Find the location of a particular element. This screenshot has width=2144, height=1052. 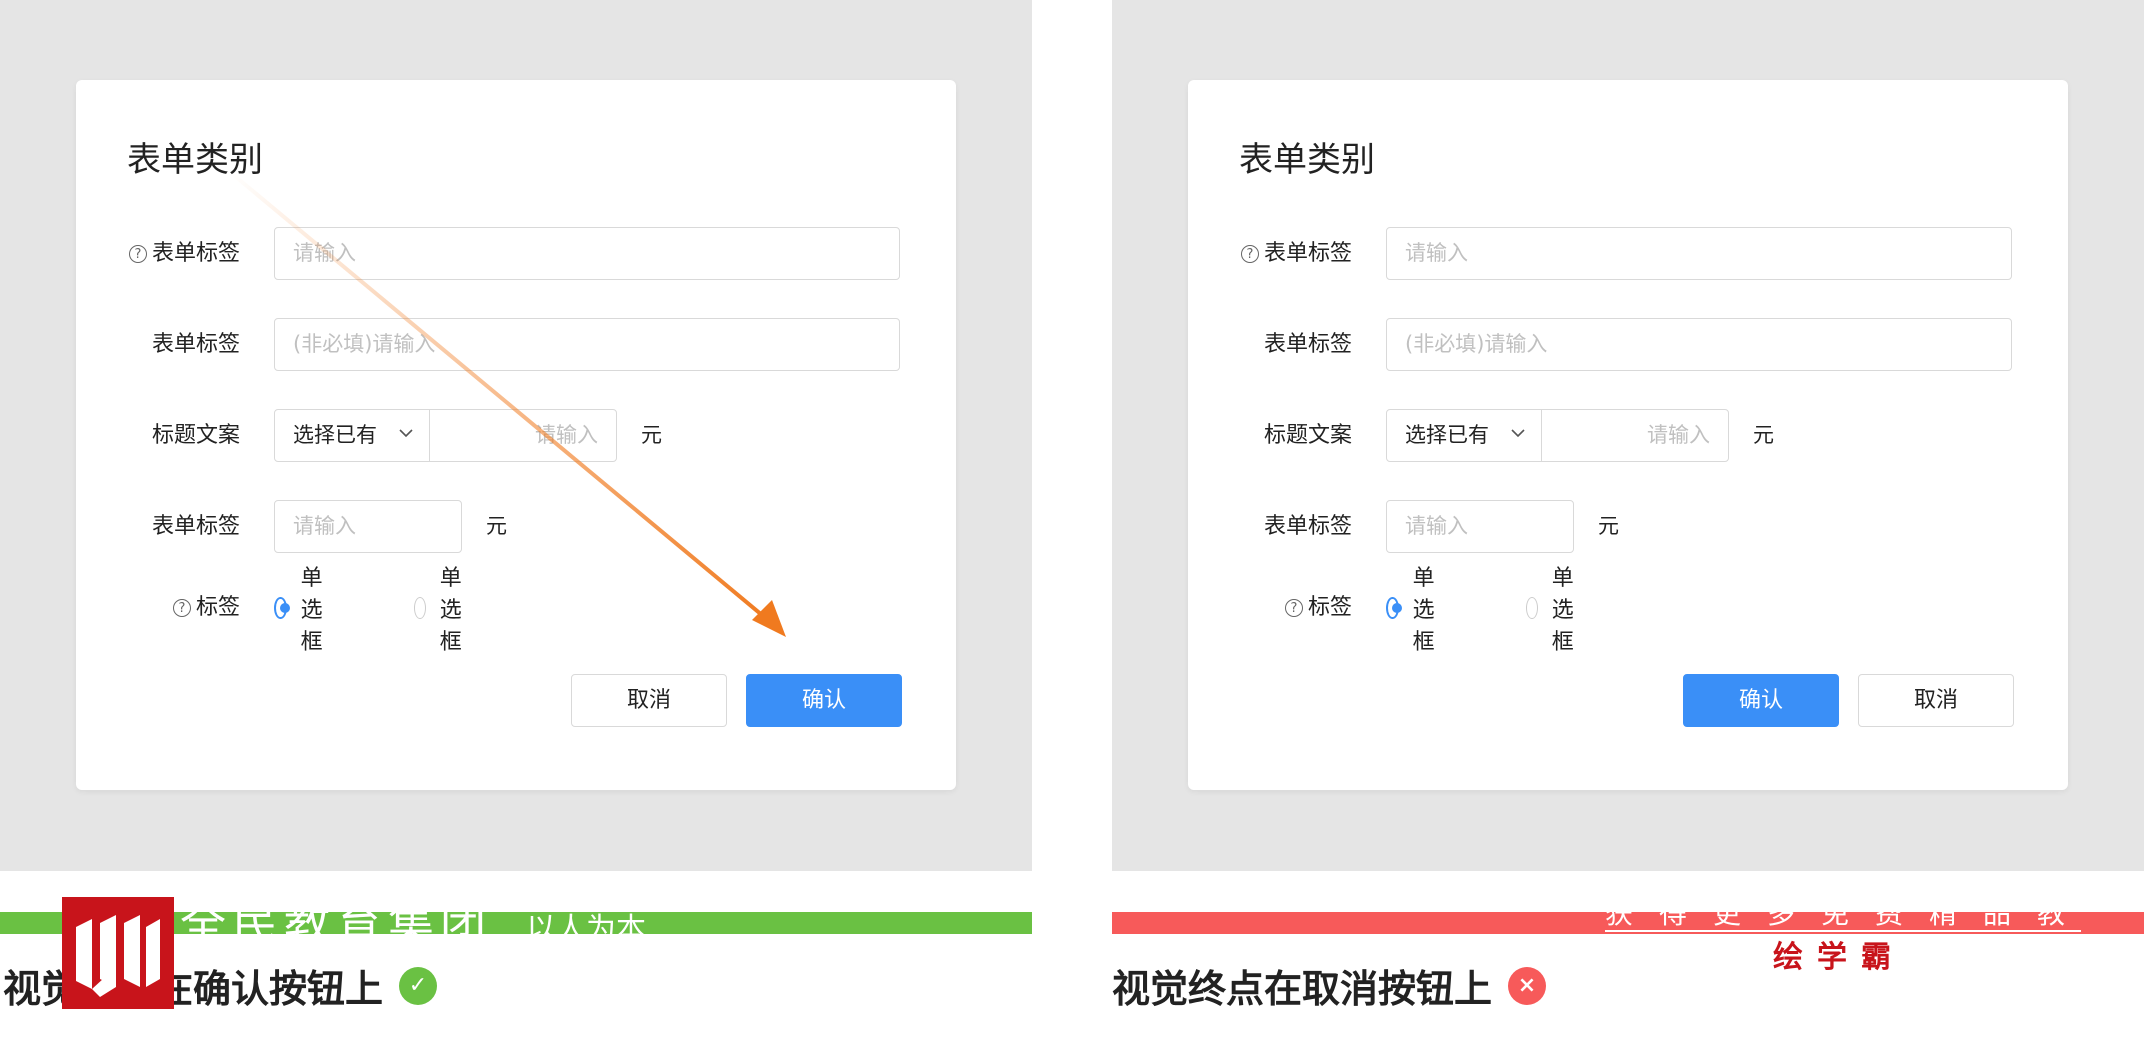

visual-flow-arrow is located at coordinates (507, 403).